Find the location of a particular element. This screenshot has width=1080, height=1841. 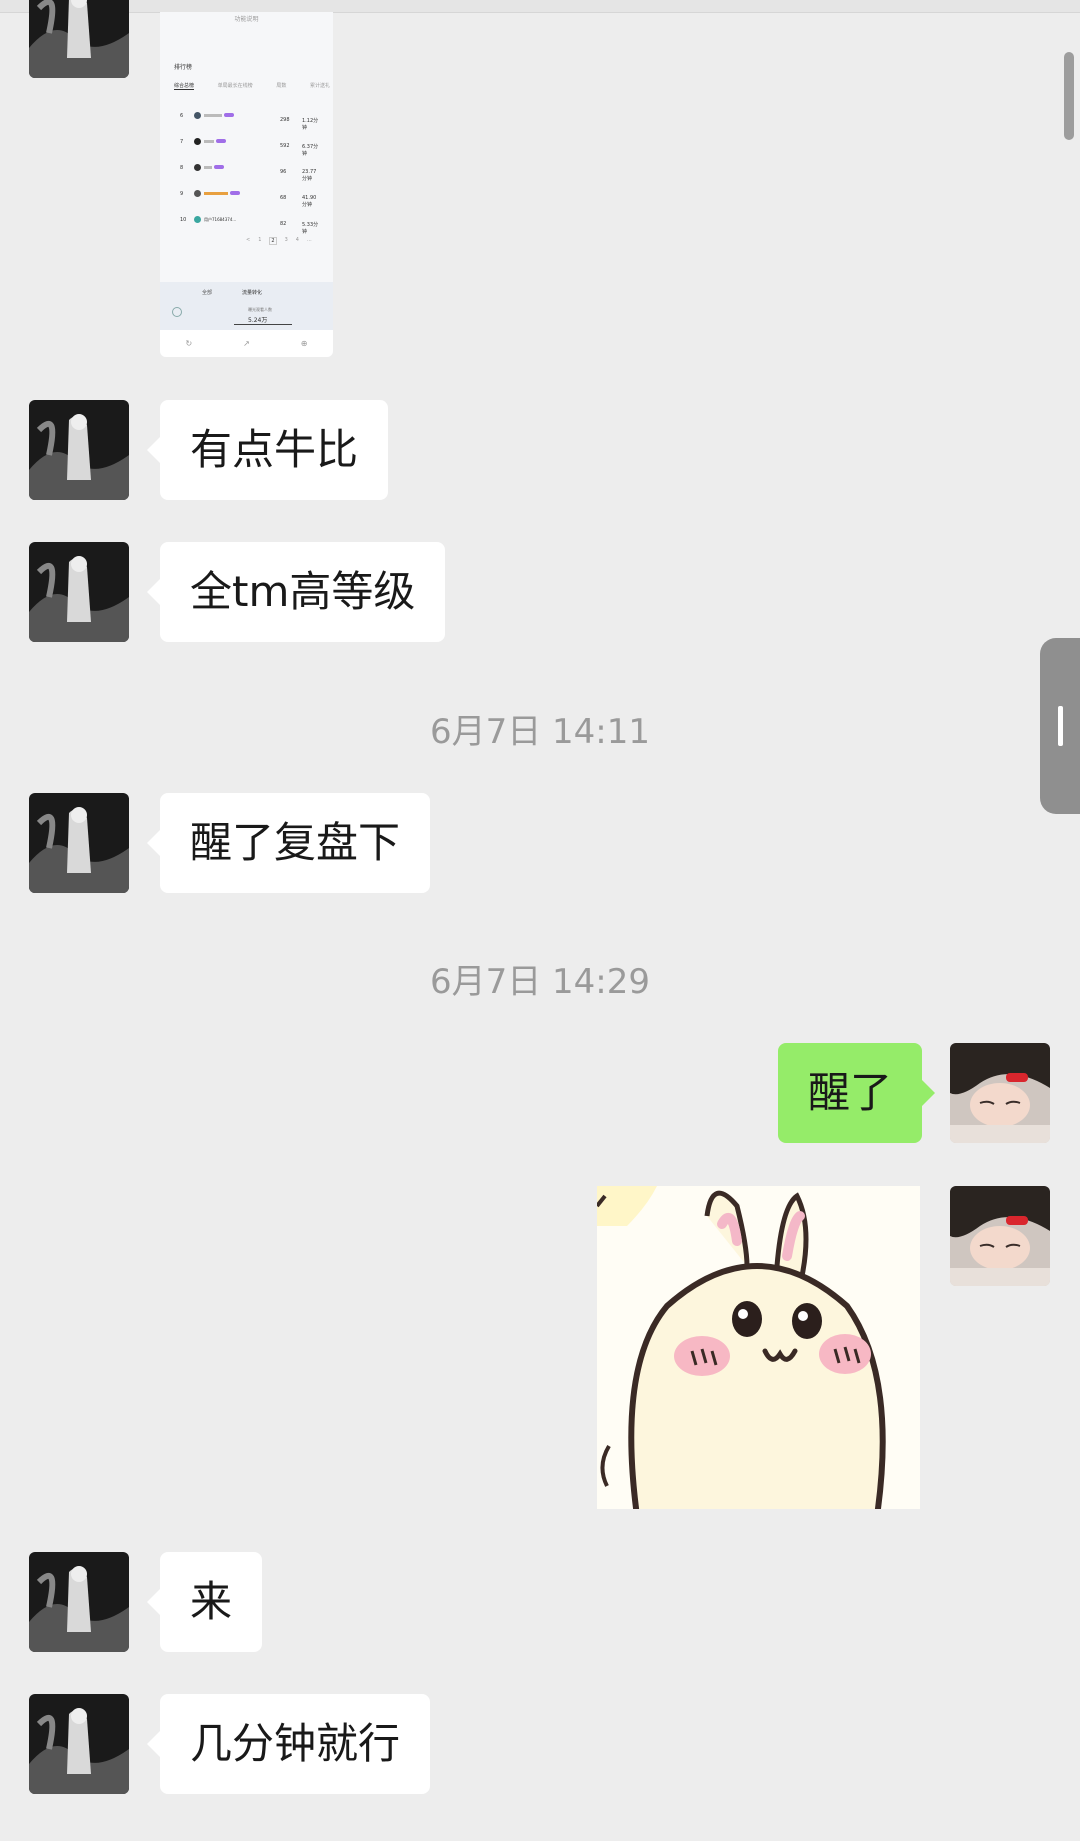

screenshot-footer-select: 全部 is located at coordinates (207, 293).